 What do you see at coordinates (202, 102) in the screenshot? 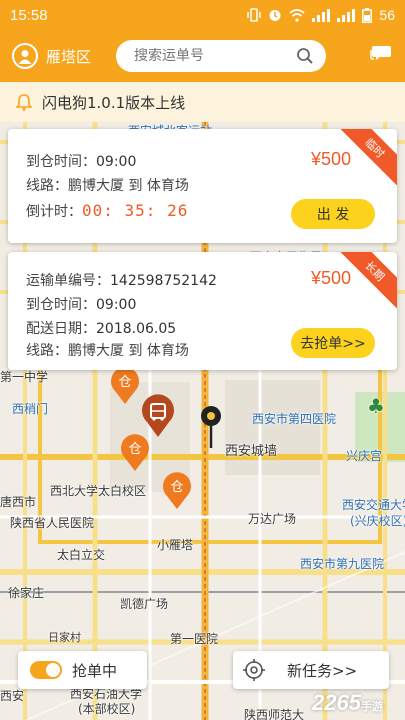
I see `announcement-bar: 闪电狗1.0.1版本上线` at bounding box center [202, 102].